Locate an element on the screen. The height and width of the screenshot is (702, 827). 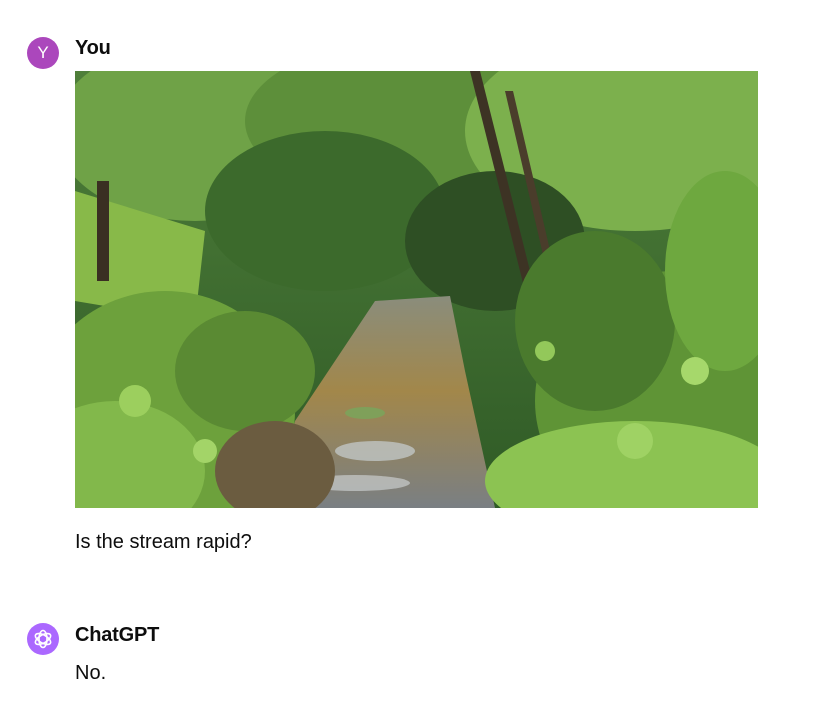
user-avatar: Y is located at coordinates (43, 53).